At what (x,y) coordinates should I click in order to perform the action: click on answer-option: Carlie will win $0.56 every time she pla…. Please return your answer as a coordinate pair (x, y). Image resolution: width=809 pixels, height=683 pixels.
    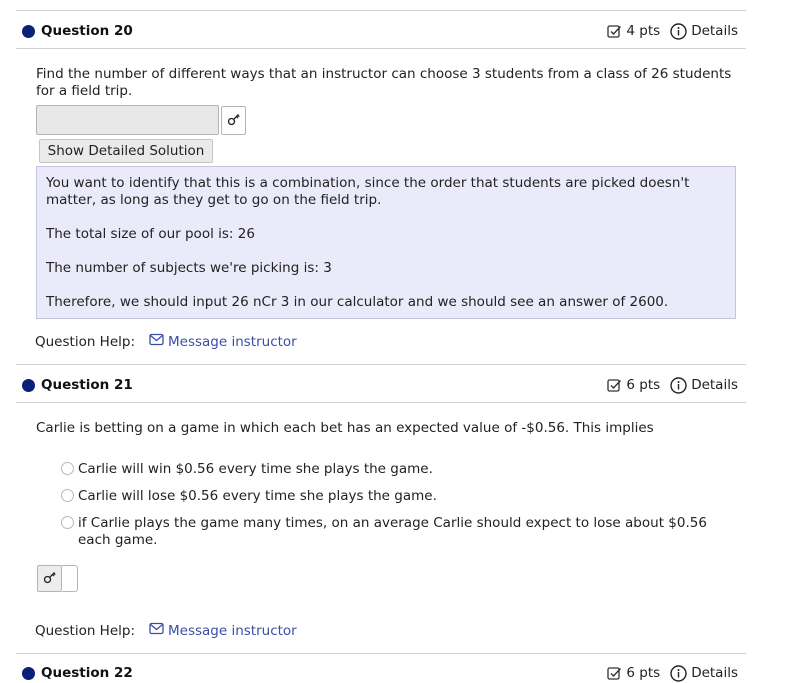
    Looking at the image, I should click on (396, 469).